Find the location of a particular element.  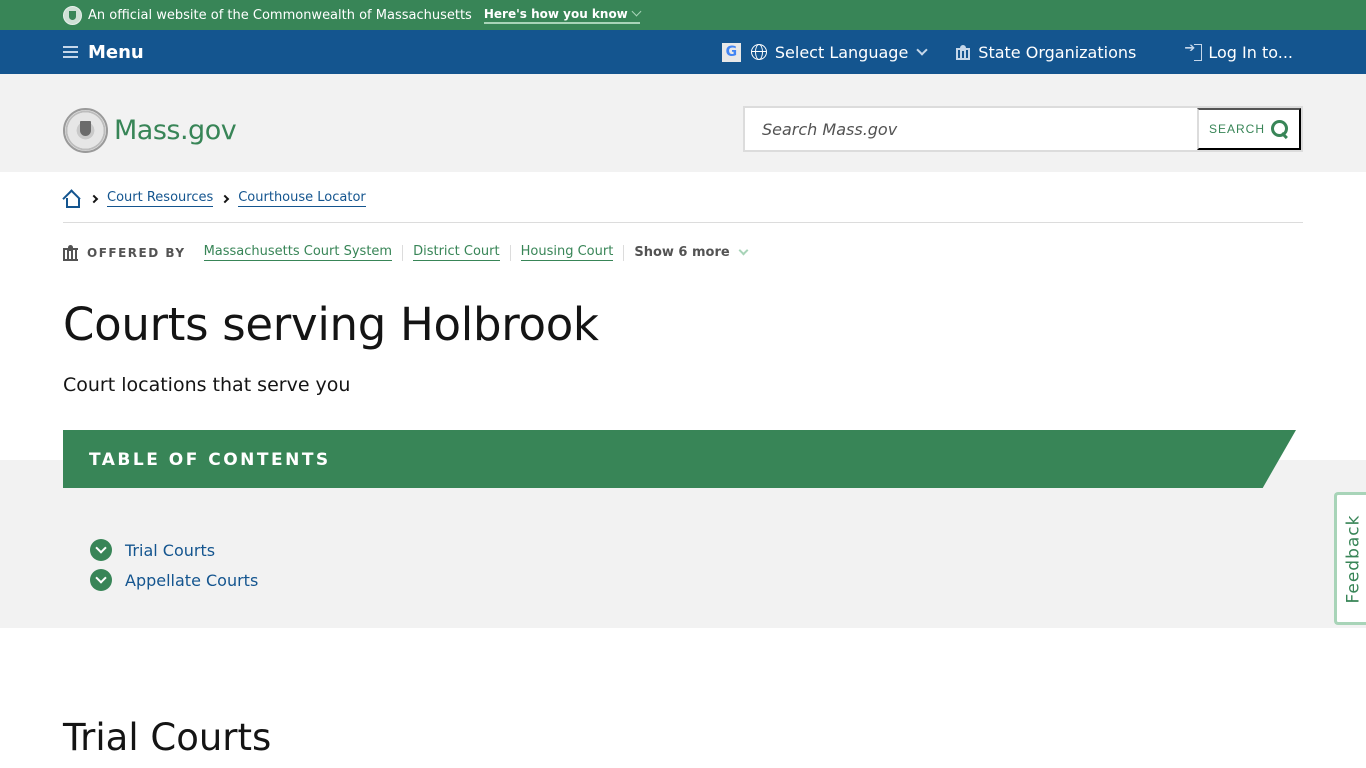

heres-how-you-know-link: Here's how you know is located at coordinates (562, 15).